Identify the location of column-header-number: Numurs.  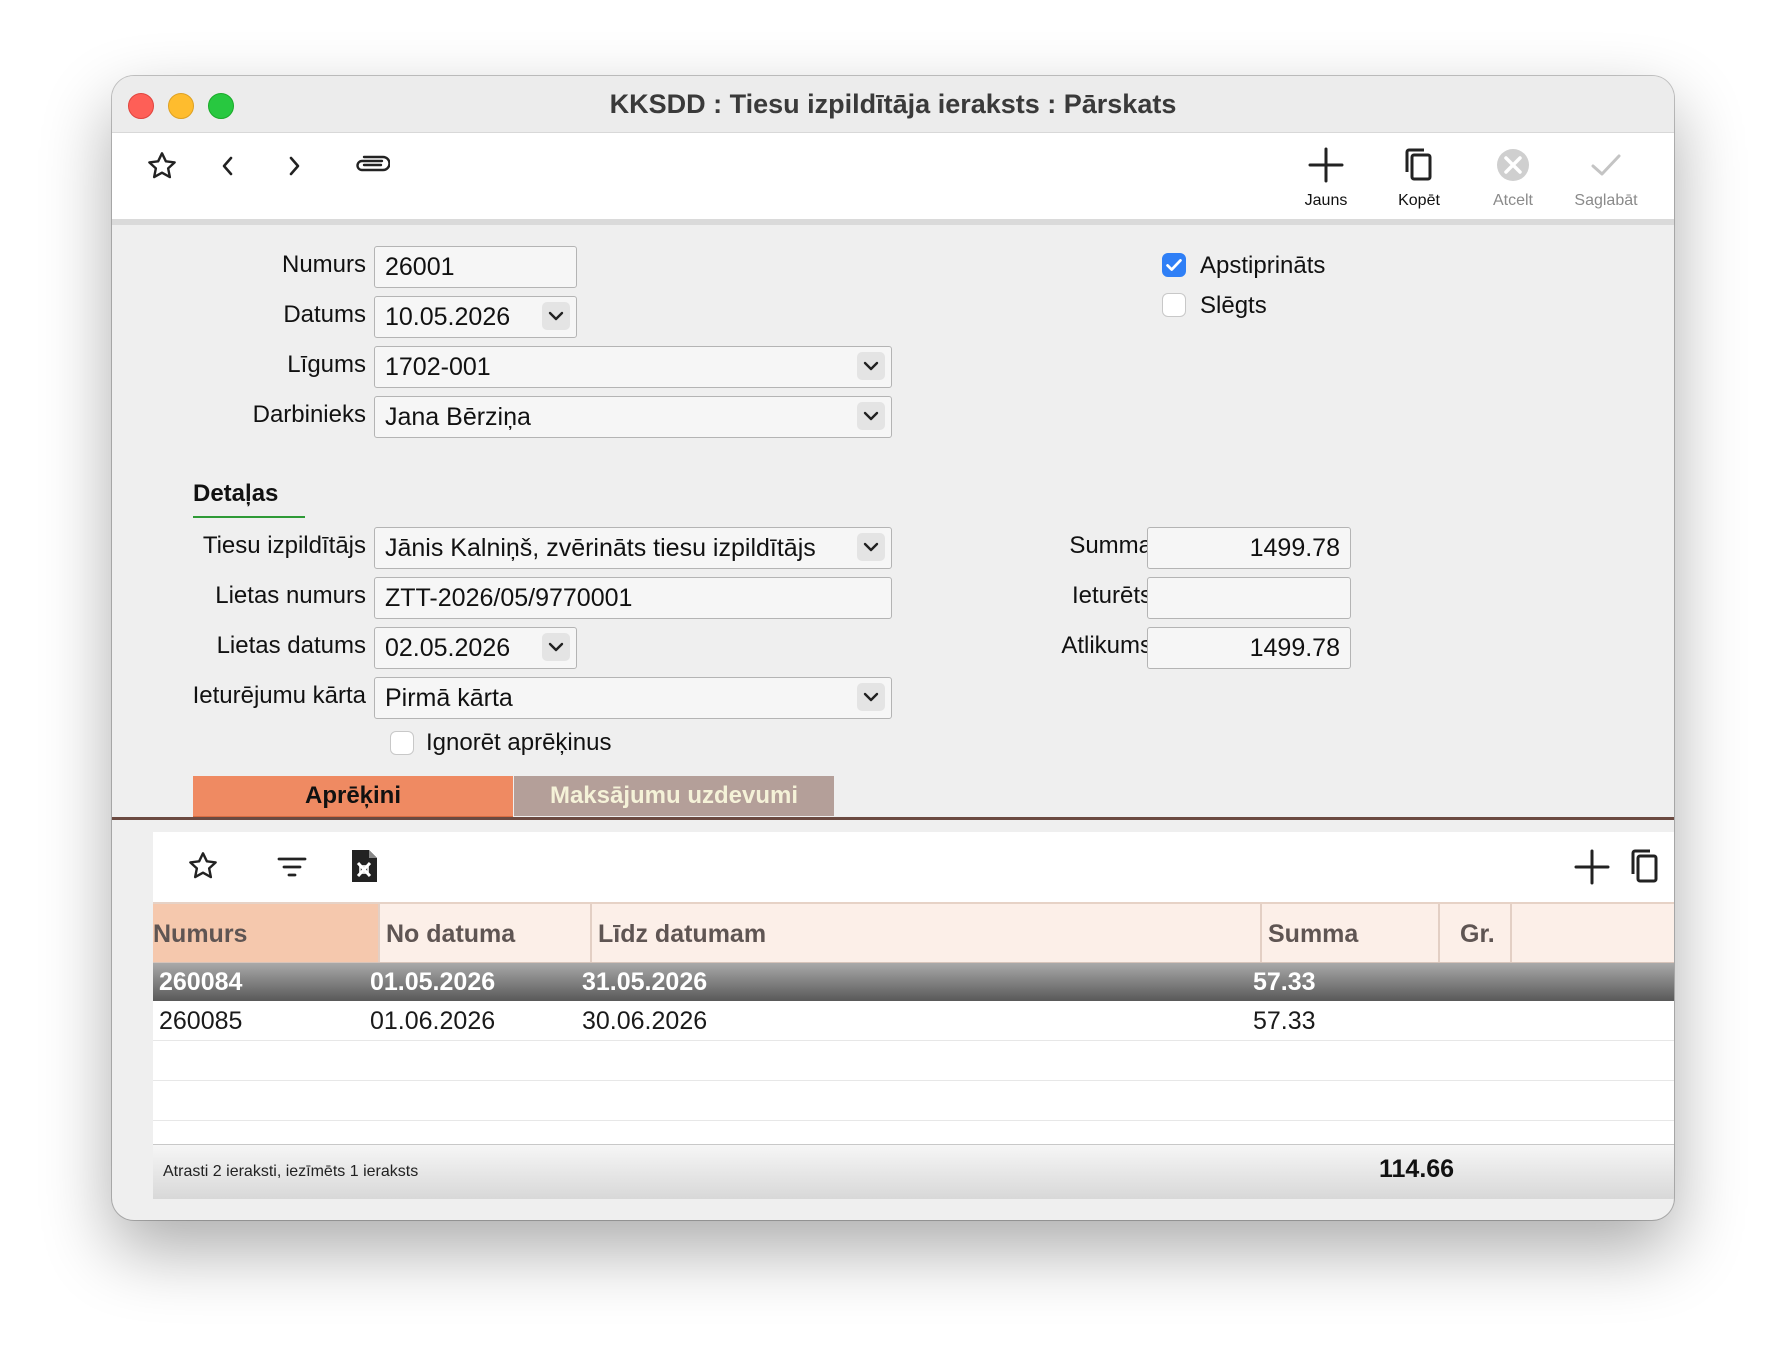
(266, 933).